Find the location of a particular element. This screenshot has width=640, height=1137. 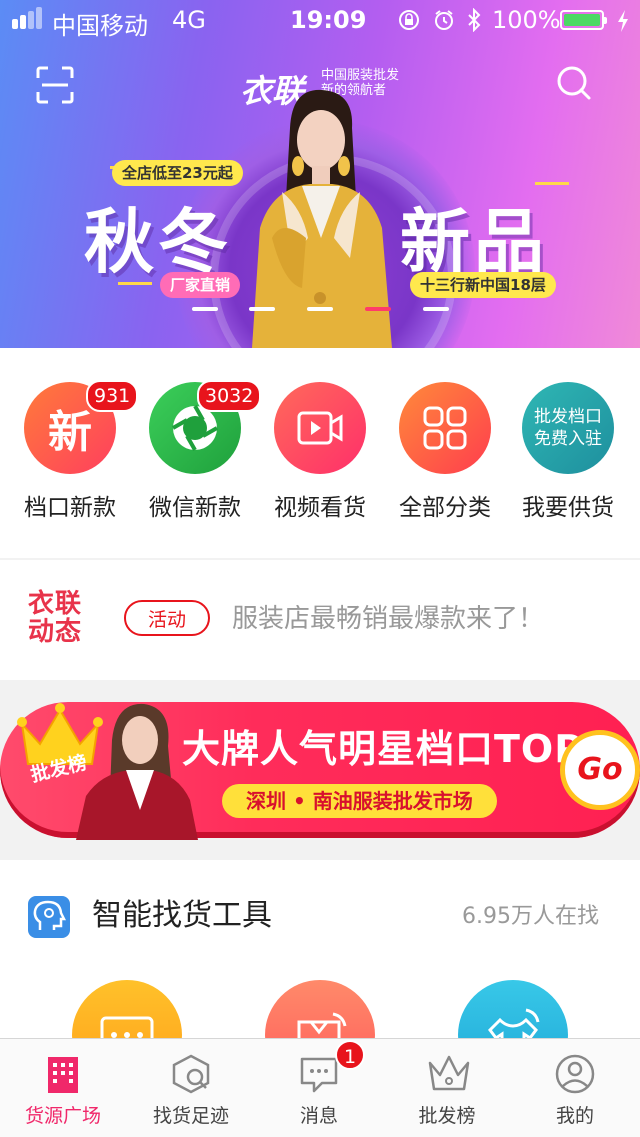

quick-item-label: 档口新款 is located at coordinates (70, 508).